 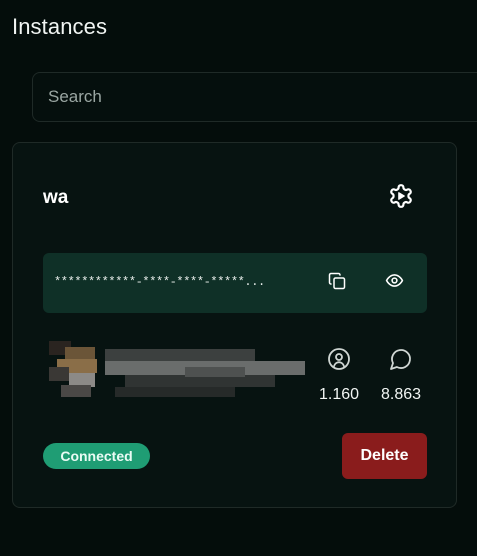 I want to click on contacts-count: 1.160, so click(x=339, y=394).